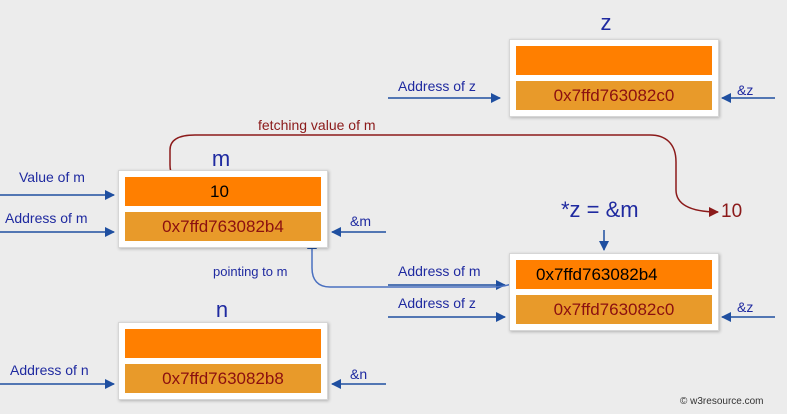 This screenshot has height=414, width=787. I want to click on pointer-value-cell: 0x7ffd763082b4, so click(614, 274).